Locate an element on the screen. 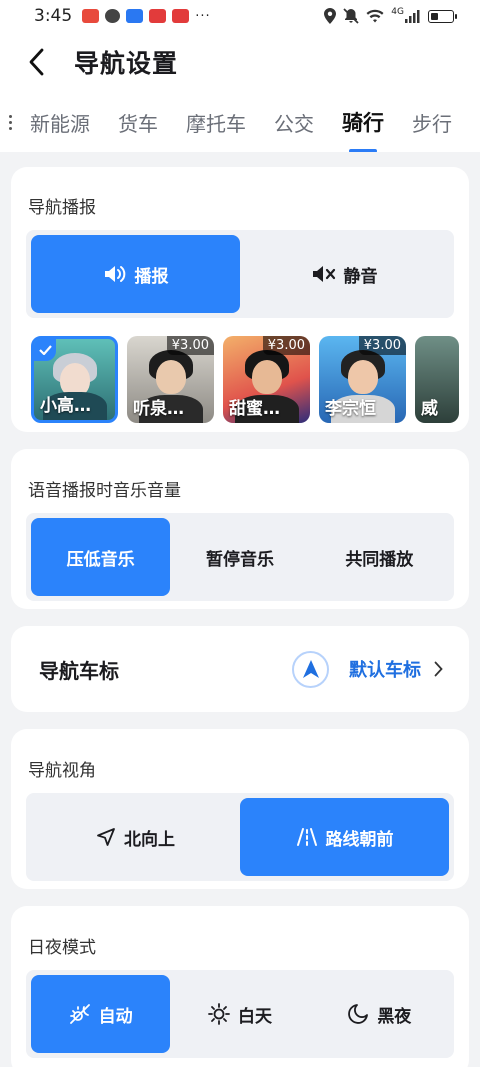  view-angle-toggle: 北向上 路线朝前 is located at coordinates (240, 837).